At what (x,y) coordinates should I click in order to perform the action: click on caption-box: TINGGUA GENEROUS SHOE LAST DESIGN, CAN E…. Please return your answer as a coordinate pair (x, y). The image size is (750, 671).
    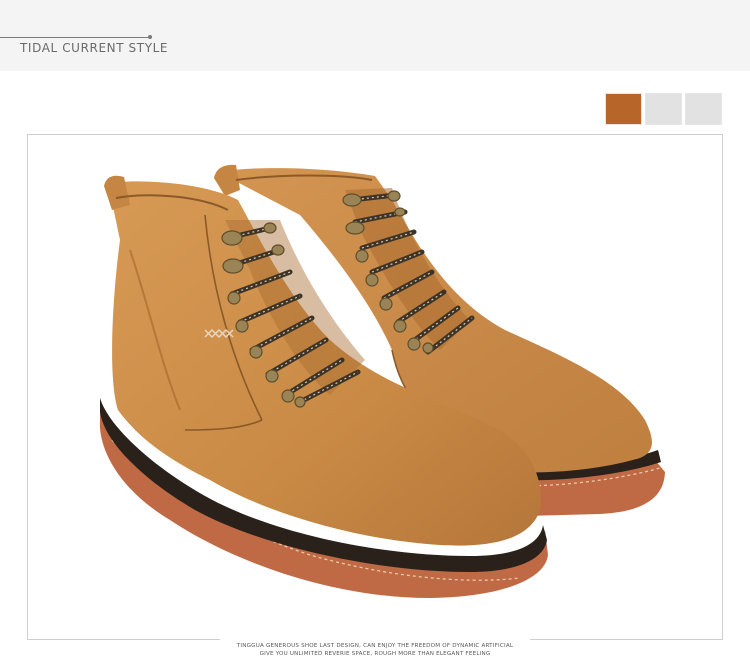
    Looking at the image, I should click on (375, 649).